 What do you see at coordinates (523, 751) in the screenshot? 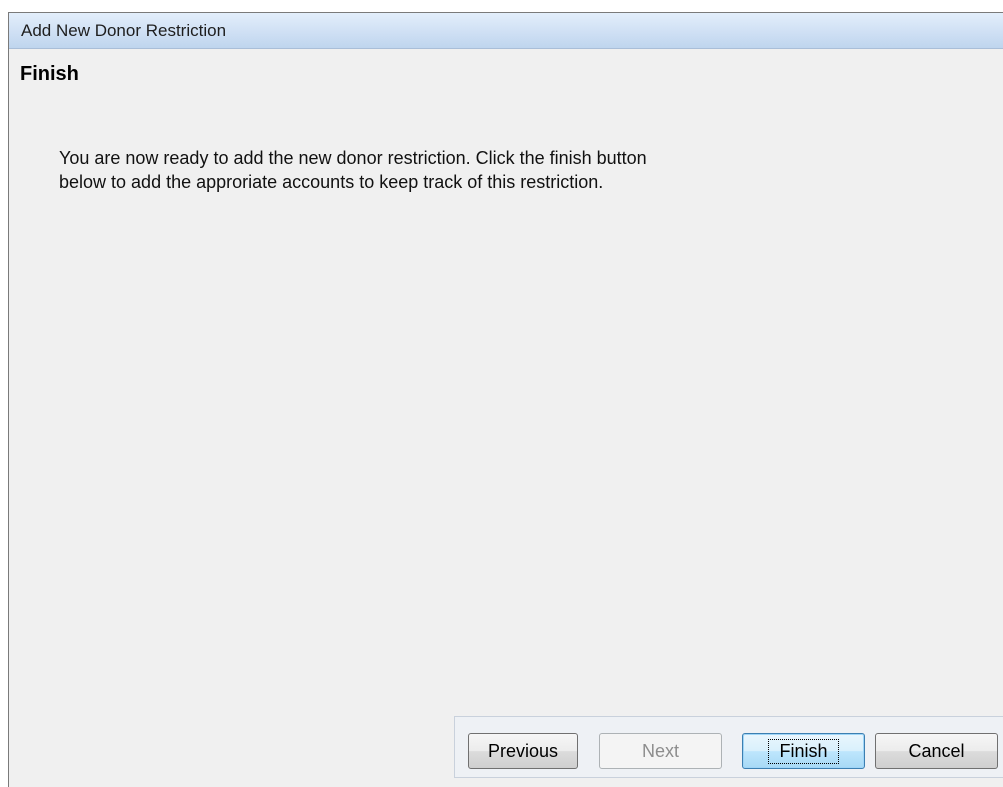
I see `previous-button: Previous` at bounding box center [523, 751].